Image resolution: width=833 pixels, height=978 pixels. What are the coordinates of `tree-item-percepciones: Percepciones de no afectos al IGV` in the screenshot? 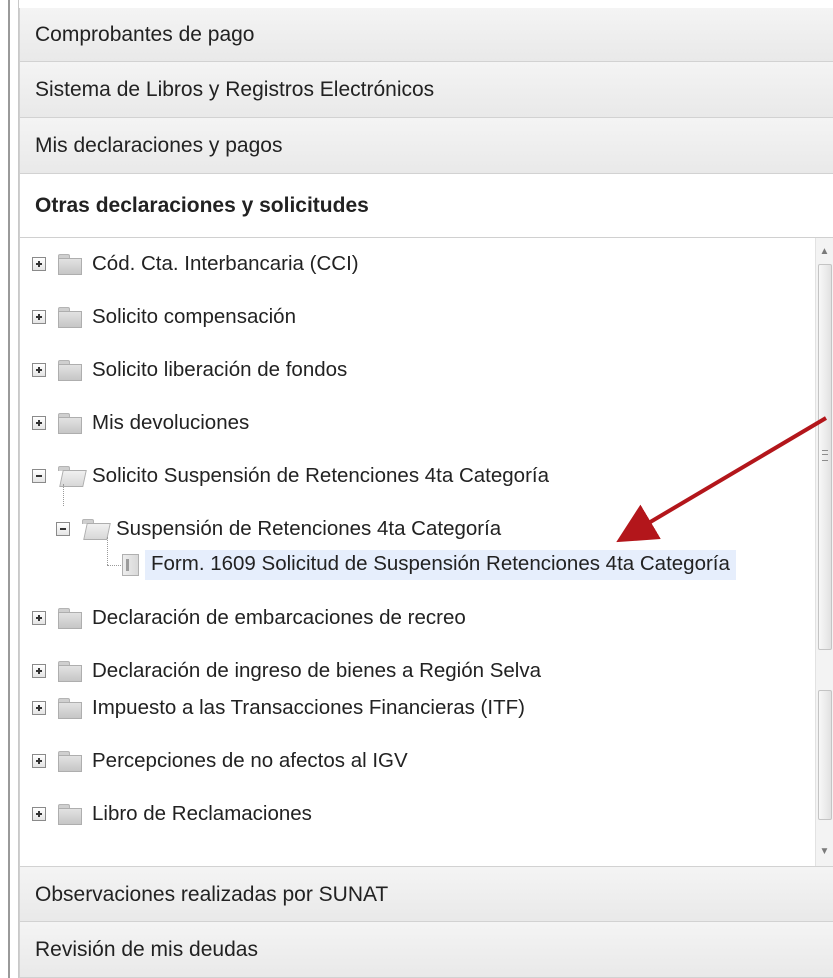 It's located at (220, 761).